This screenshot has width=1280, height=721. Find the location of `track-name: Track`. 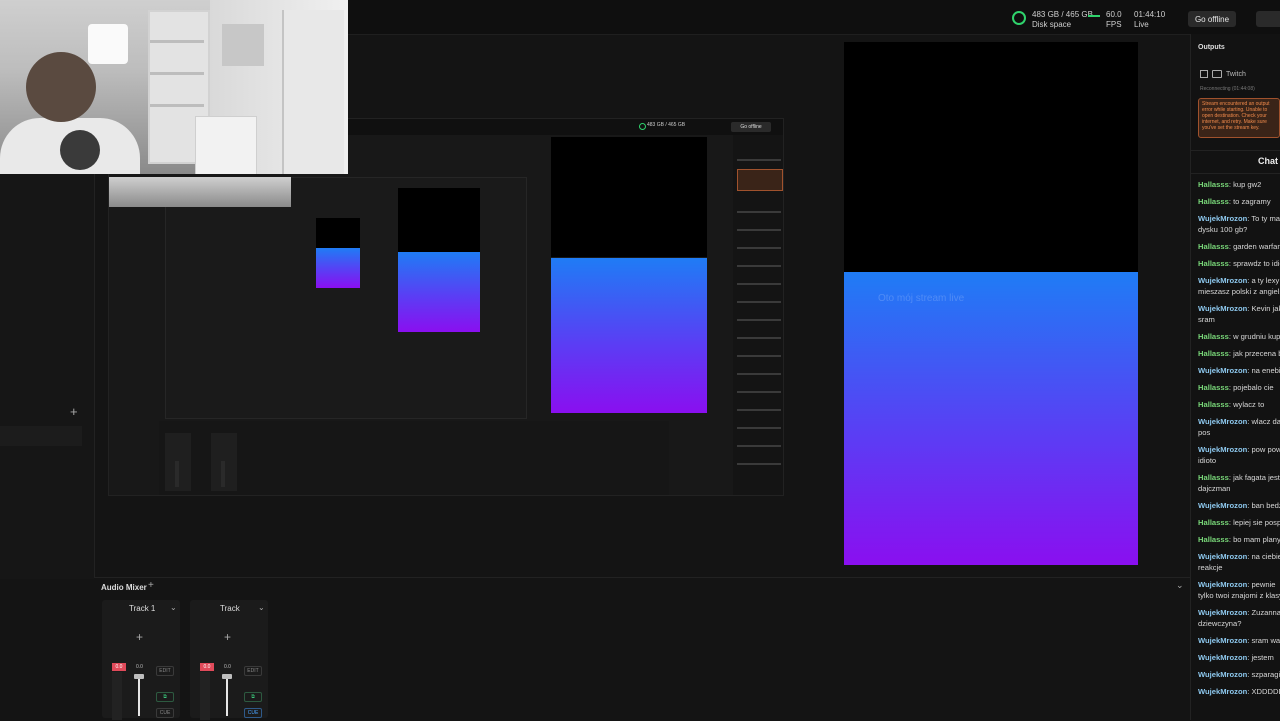

track-name: Track is located at coordinates (230, 608).